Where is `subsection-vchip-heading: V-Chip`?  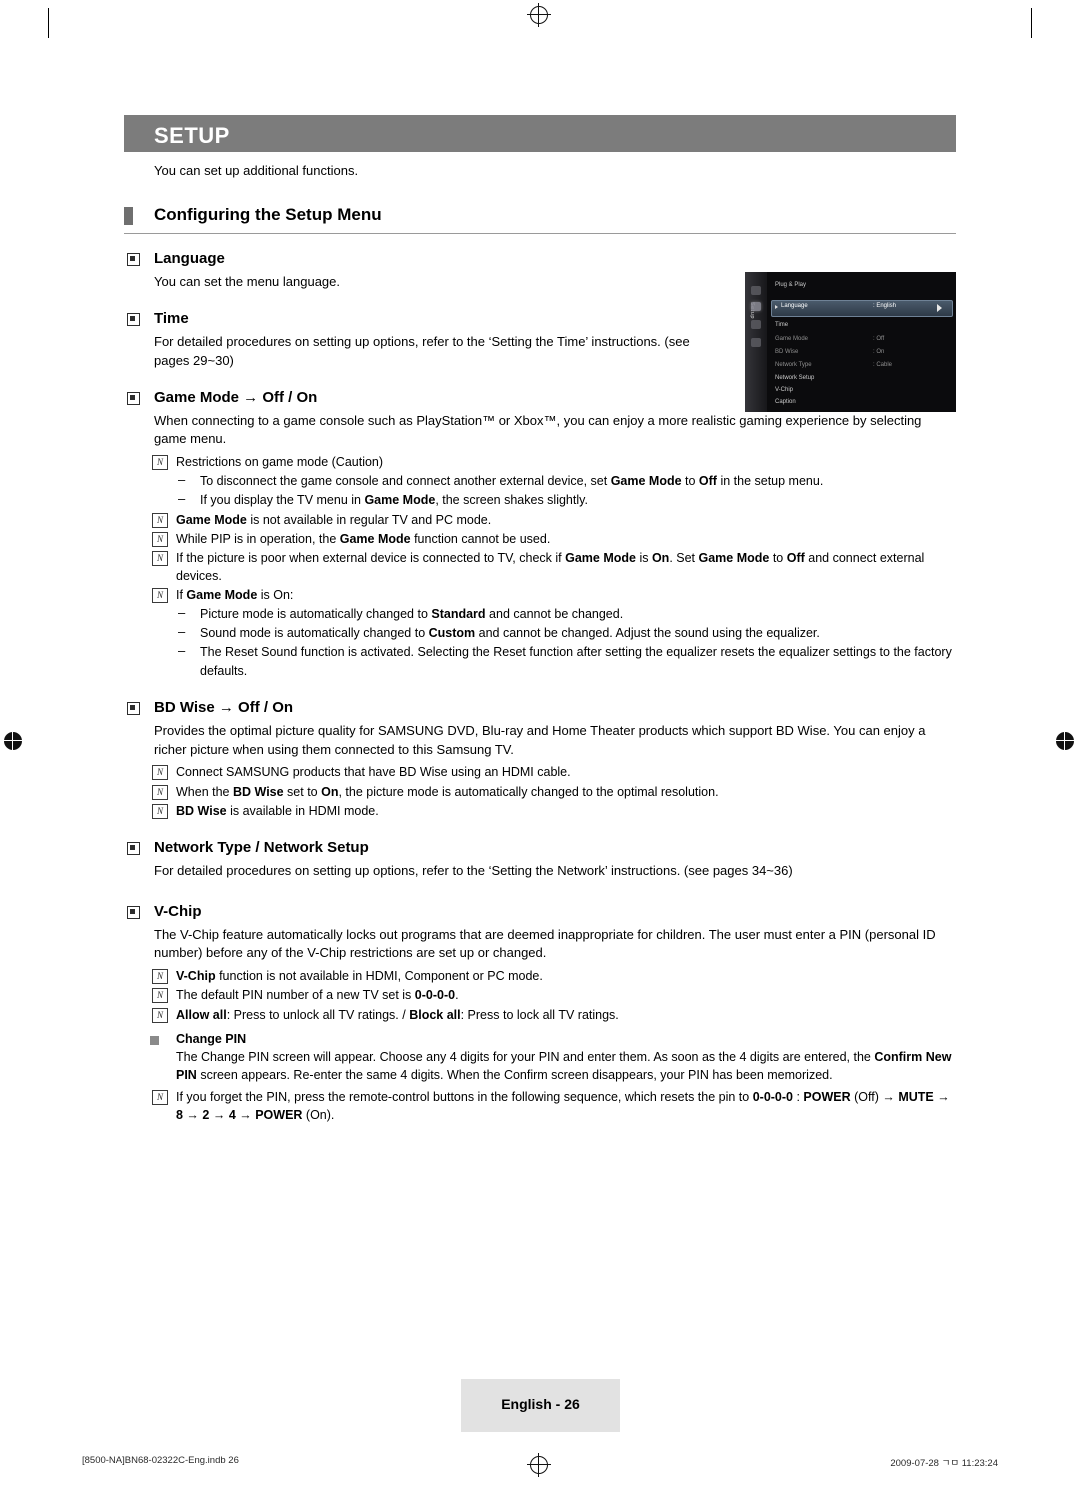
subsection-vchip-heading: V-Chip is located at coordinates (541, 911).